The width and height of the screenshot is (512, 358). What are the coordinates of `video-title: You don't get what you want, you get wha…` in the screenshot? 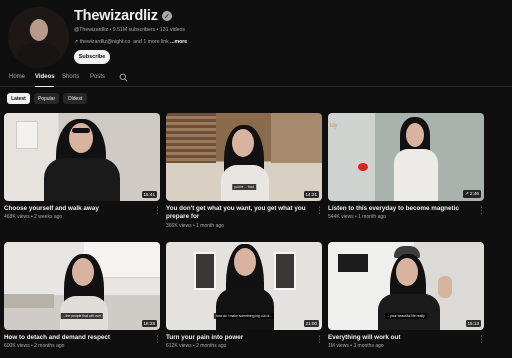 It's located at (239, 213).